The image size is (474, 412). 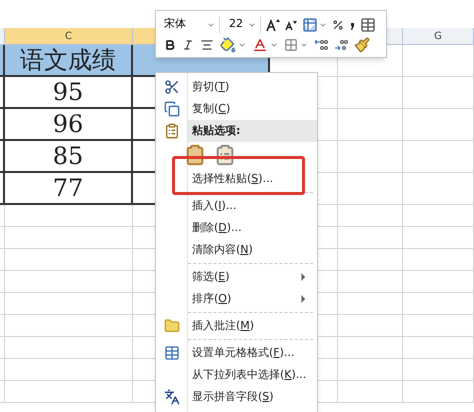 What do you see at coordinates (291, 24) in the screenshot?
I see `shrink-font-icon` at bounding box center [291, 24].